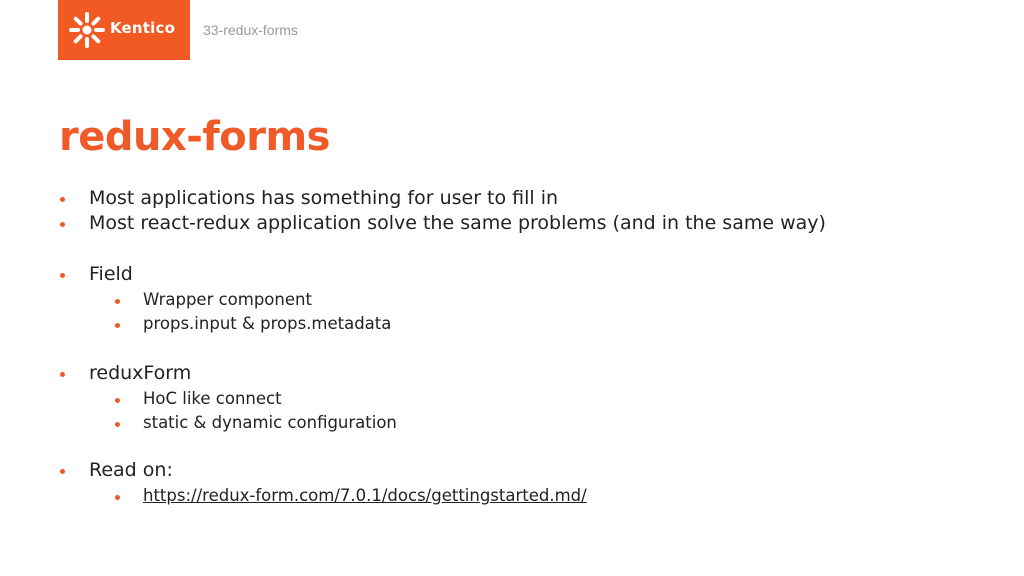 This screenshot has height=576, width=1024. I want to click on bullet-text: Field, so click(111, 274).